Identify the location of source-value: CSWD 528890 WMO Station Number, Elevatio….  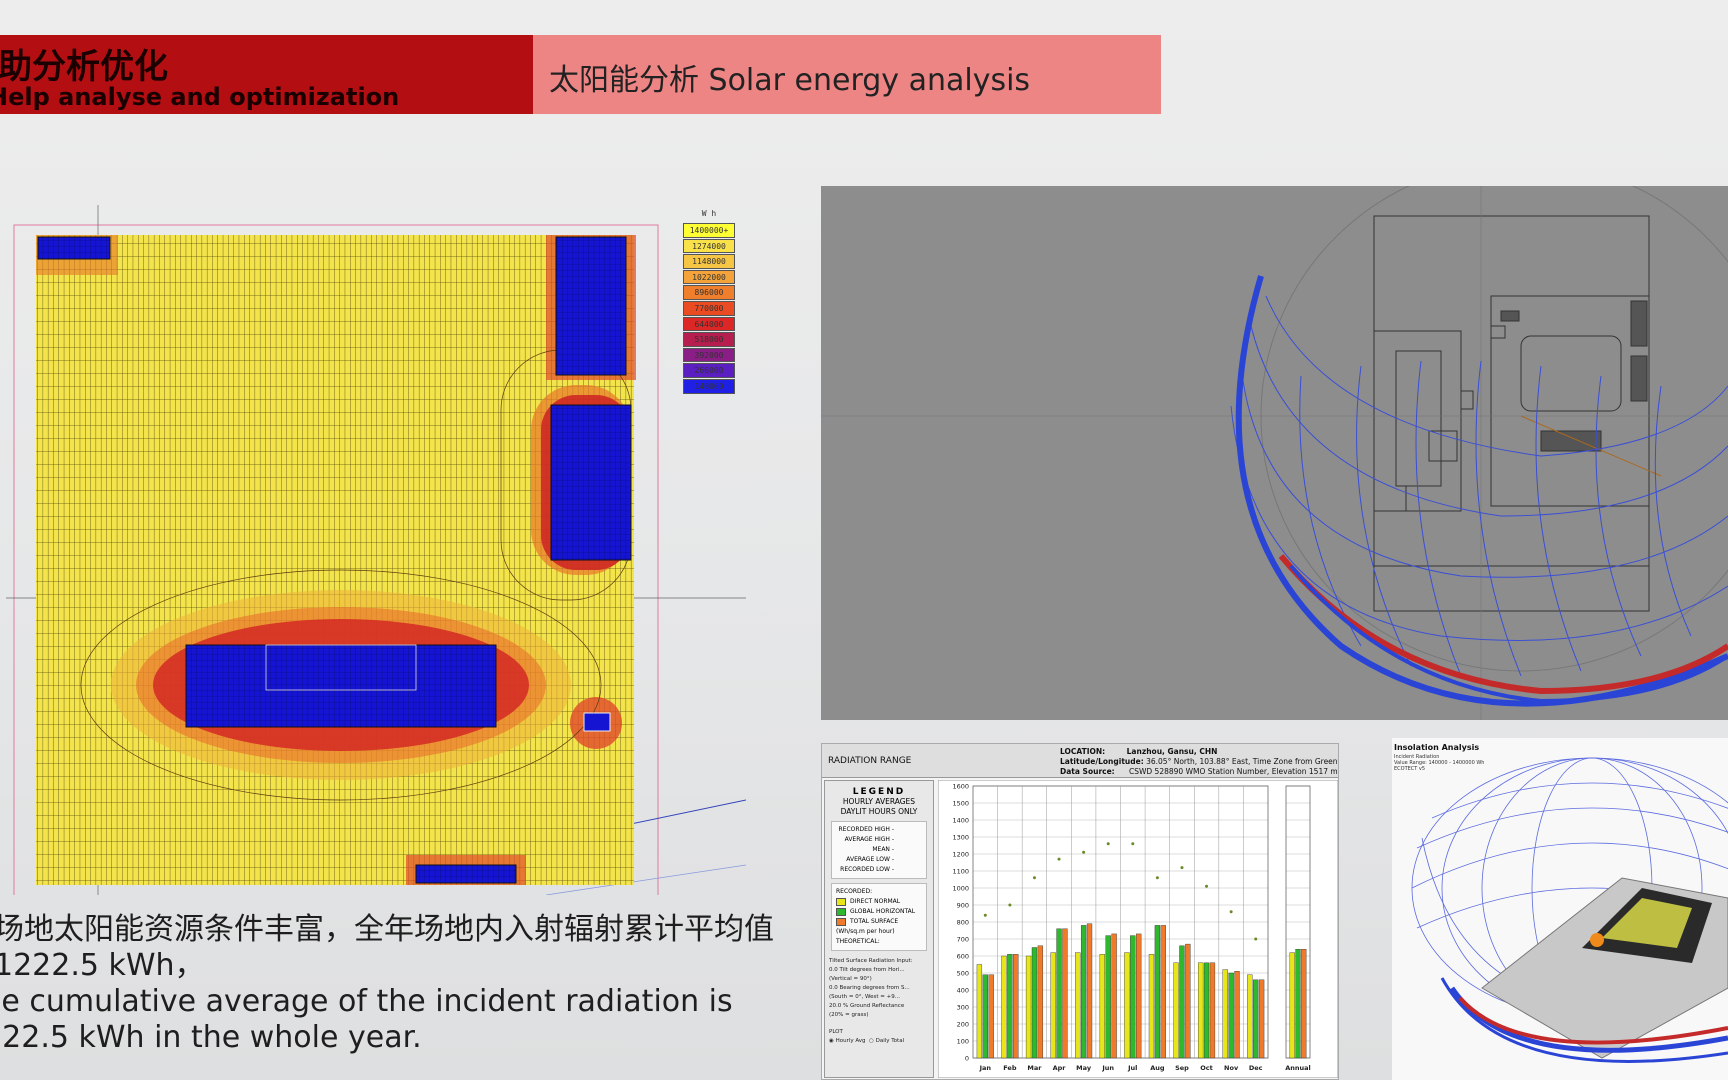
(1233, 771).